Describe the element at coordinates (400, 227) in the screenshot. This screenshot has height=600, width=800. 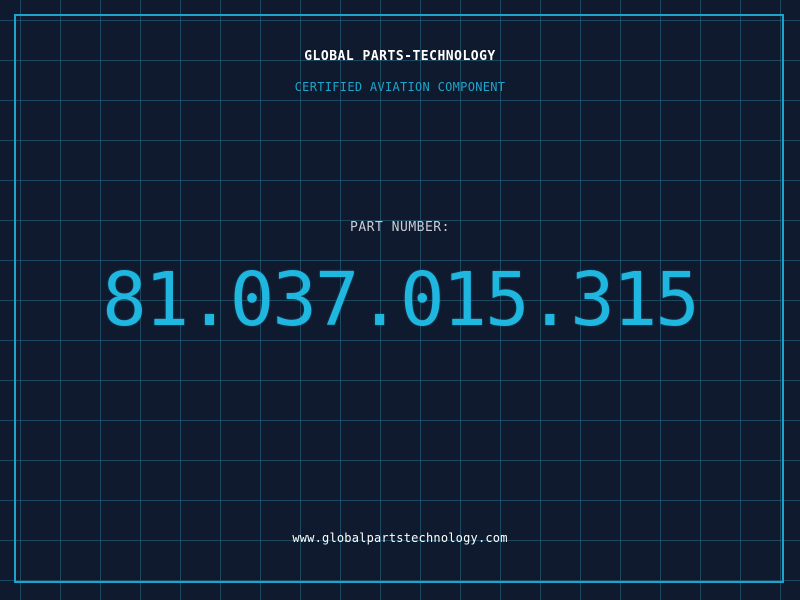
I see `part-number-label: PART NUMBER:` at that location.